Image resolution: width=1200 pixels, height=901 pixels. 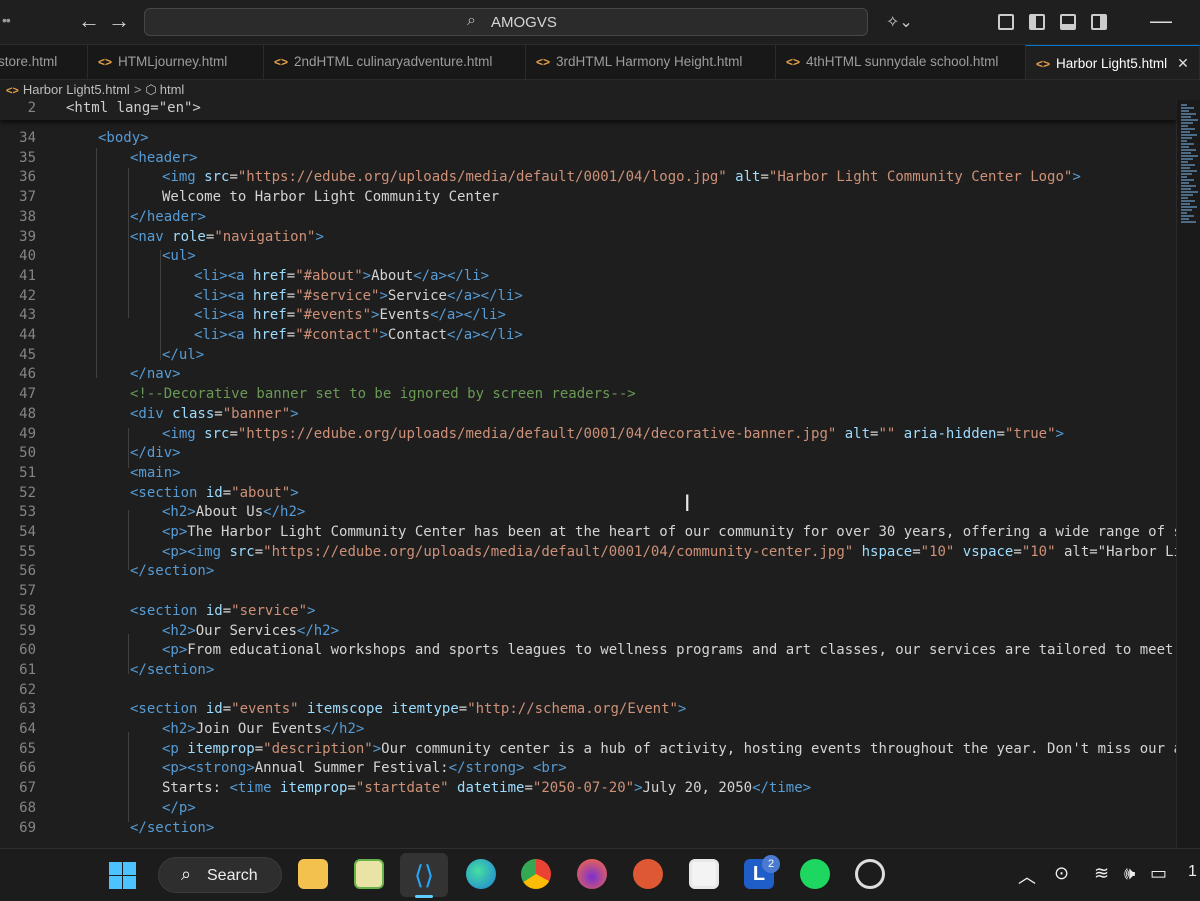 I want to click on code-line: 59 <h2>Our Services</h2>, so click(x=588, y=631).